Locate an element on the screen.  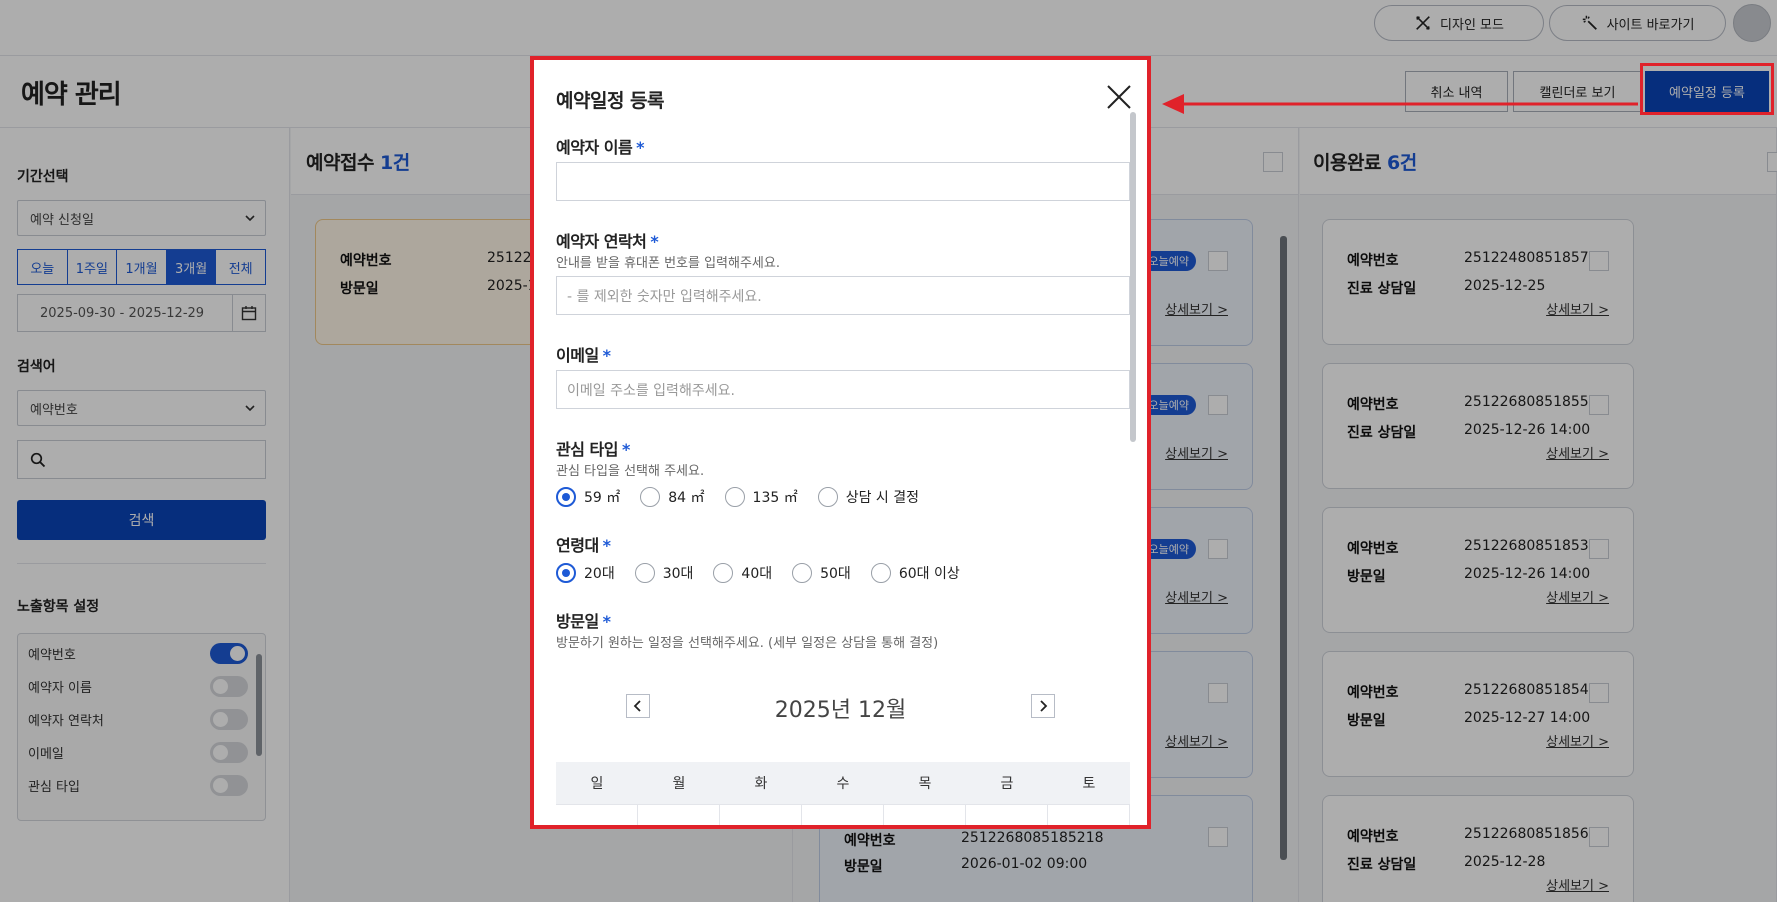
email-label: 이메일 * is located at coordinates (583, 354).